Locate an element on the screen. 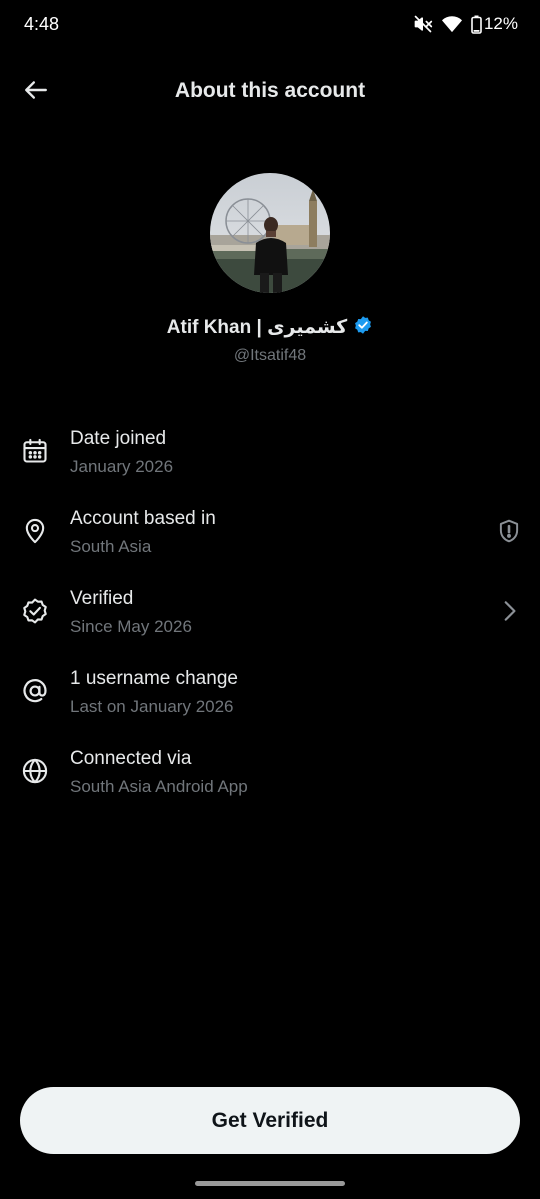 The width and height of the screenshot is (540, 1199). info-subtitle: January 2026 is located at coordinates (122, 466).